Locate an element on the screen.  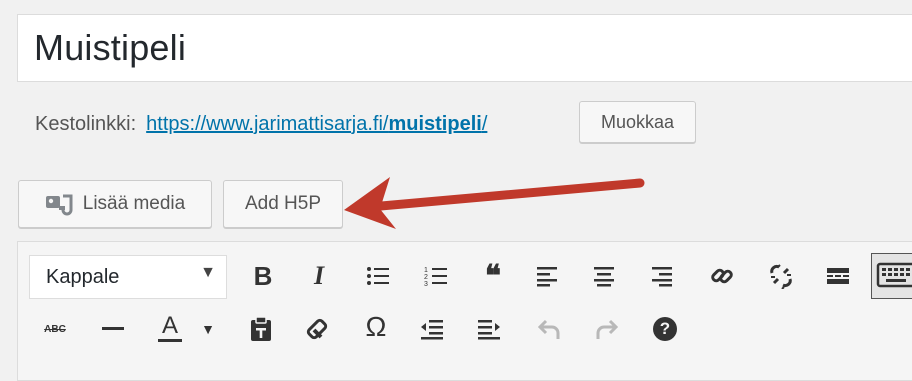
numbered-list-icon: 123 is located at coordinates (436, 276).